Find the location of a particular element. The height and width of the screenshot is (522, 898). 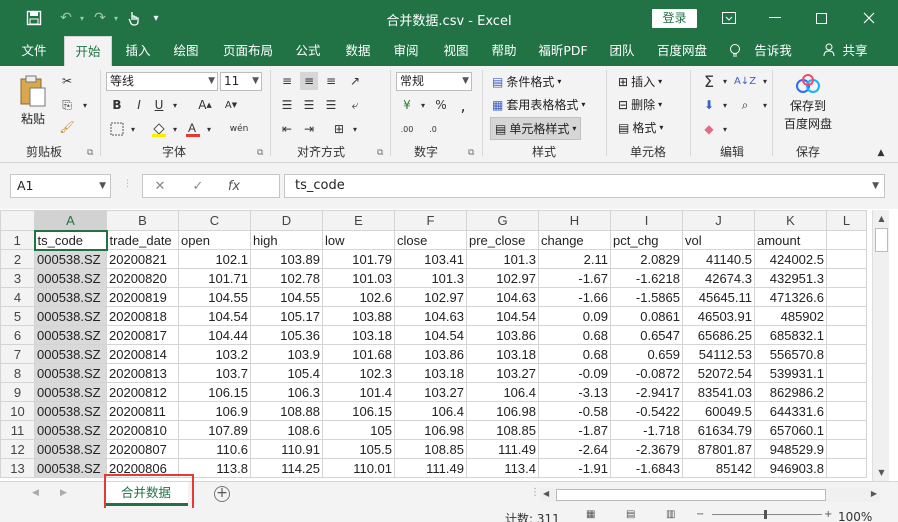

scroll-down-icon: ▼ is located at coordinates (881, 473).